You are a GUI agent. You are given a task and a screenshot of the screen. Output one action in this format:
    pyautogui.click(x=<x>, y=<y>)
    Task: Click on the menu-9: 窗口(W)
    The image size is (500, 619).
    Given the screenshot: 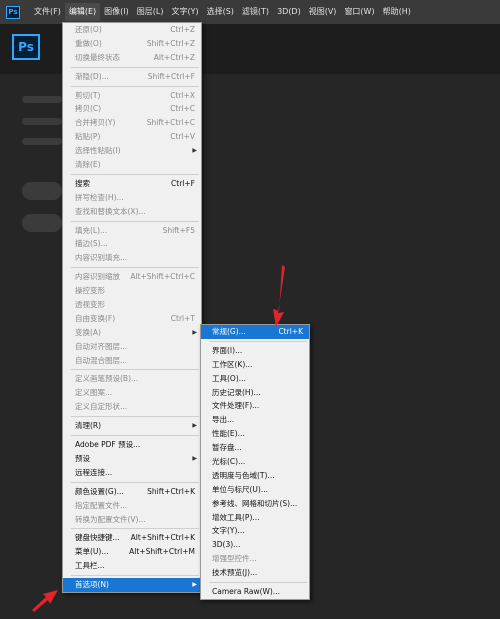 What is the action you would take?
    pyautogui.click(x=359, y=12)
    